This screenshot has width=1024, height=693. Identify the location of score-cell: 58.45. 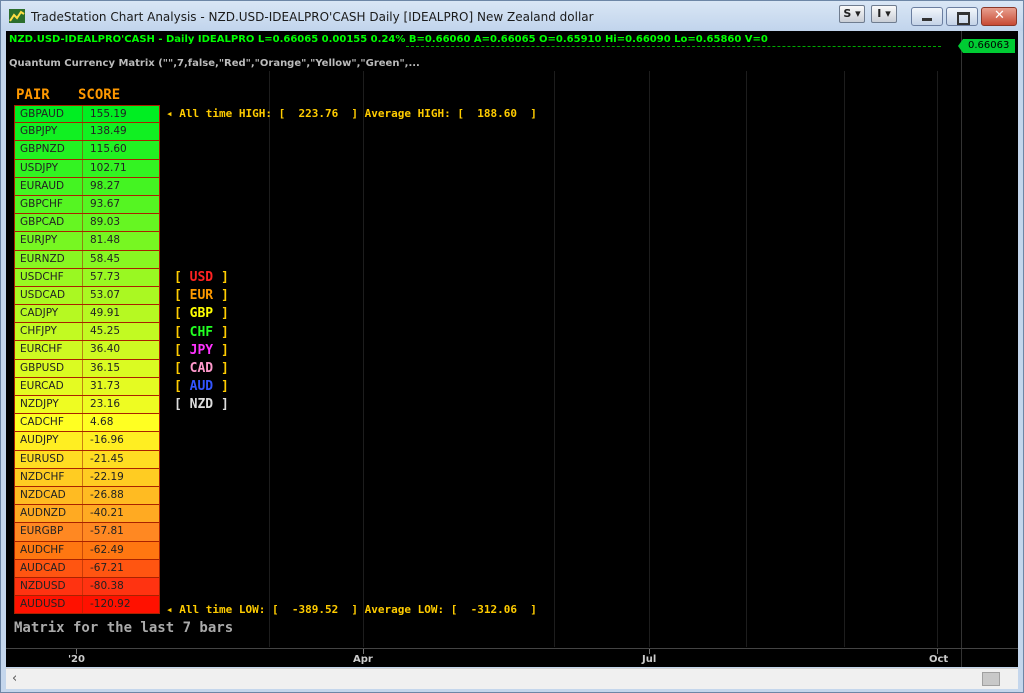
(105, 258).